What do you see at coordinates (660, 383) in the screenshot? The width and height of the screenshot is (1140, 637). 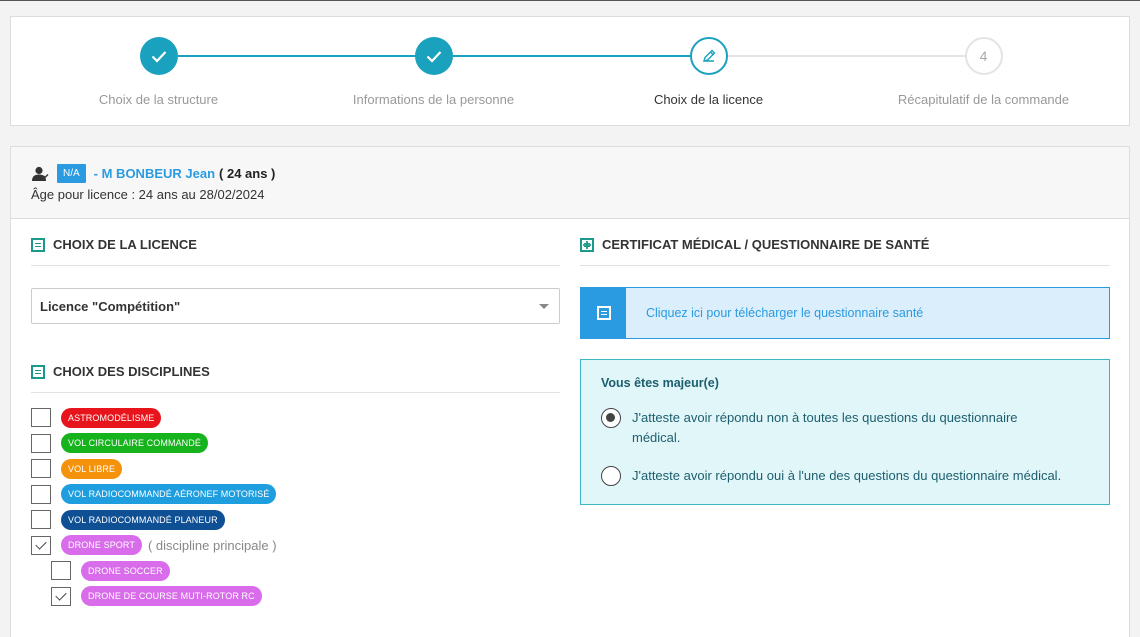 I see `major-title: Vous êtes majeur(e)` at bounding box center [660, 383].